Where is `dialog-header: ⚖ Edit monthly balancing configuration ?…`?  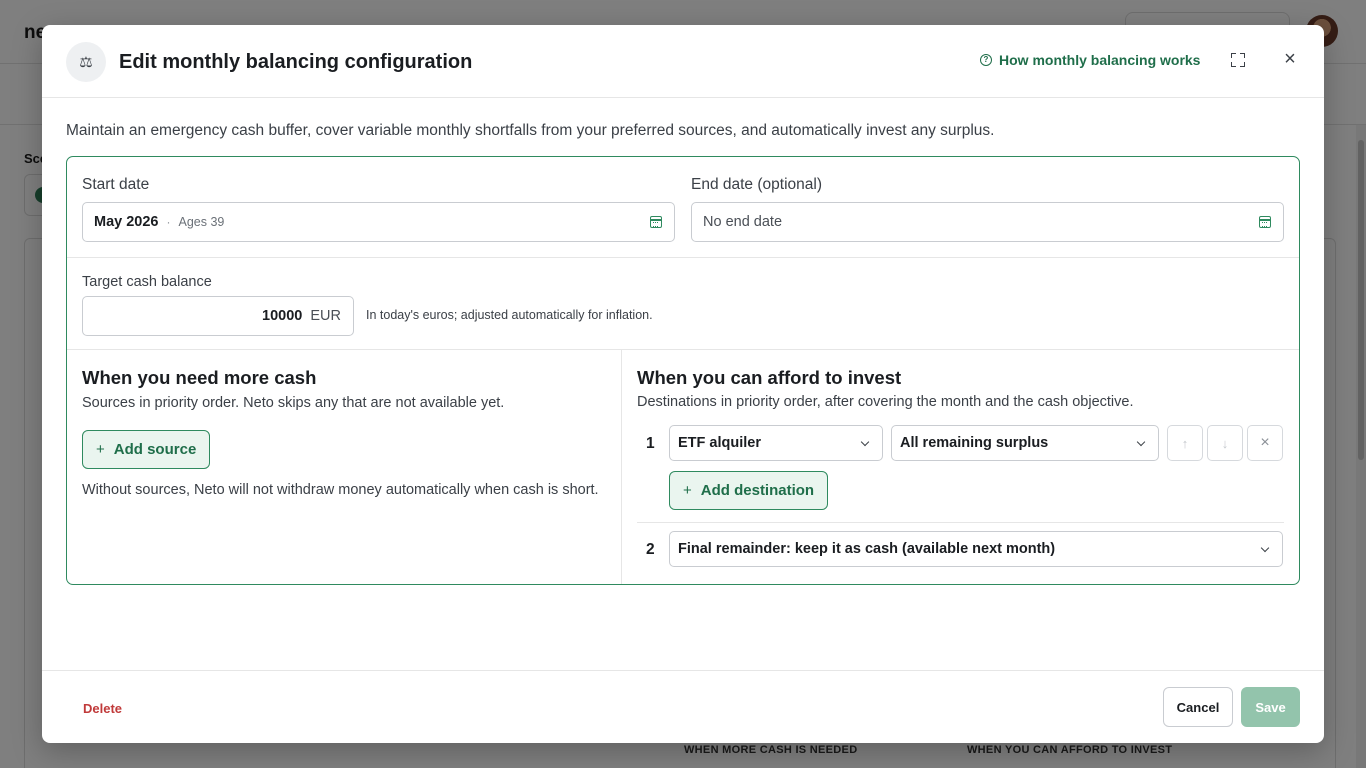
dialog-header: ⚖ Edit monthly balancing configuration ?… is located at coordinates (683, 61).